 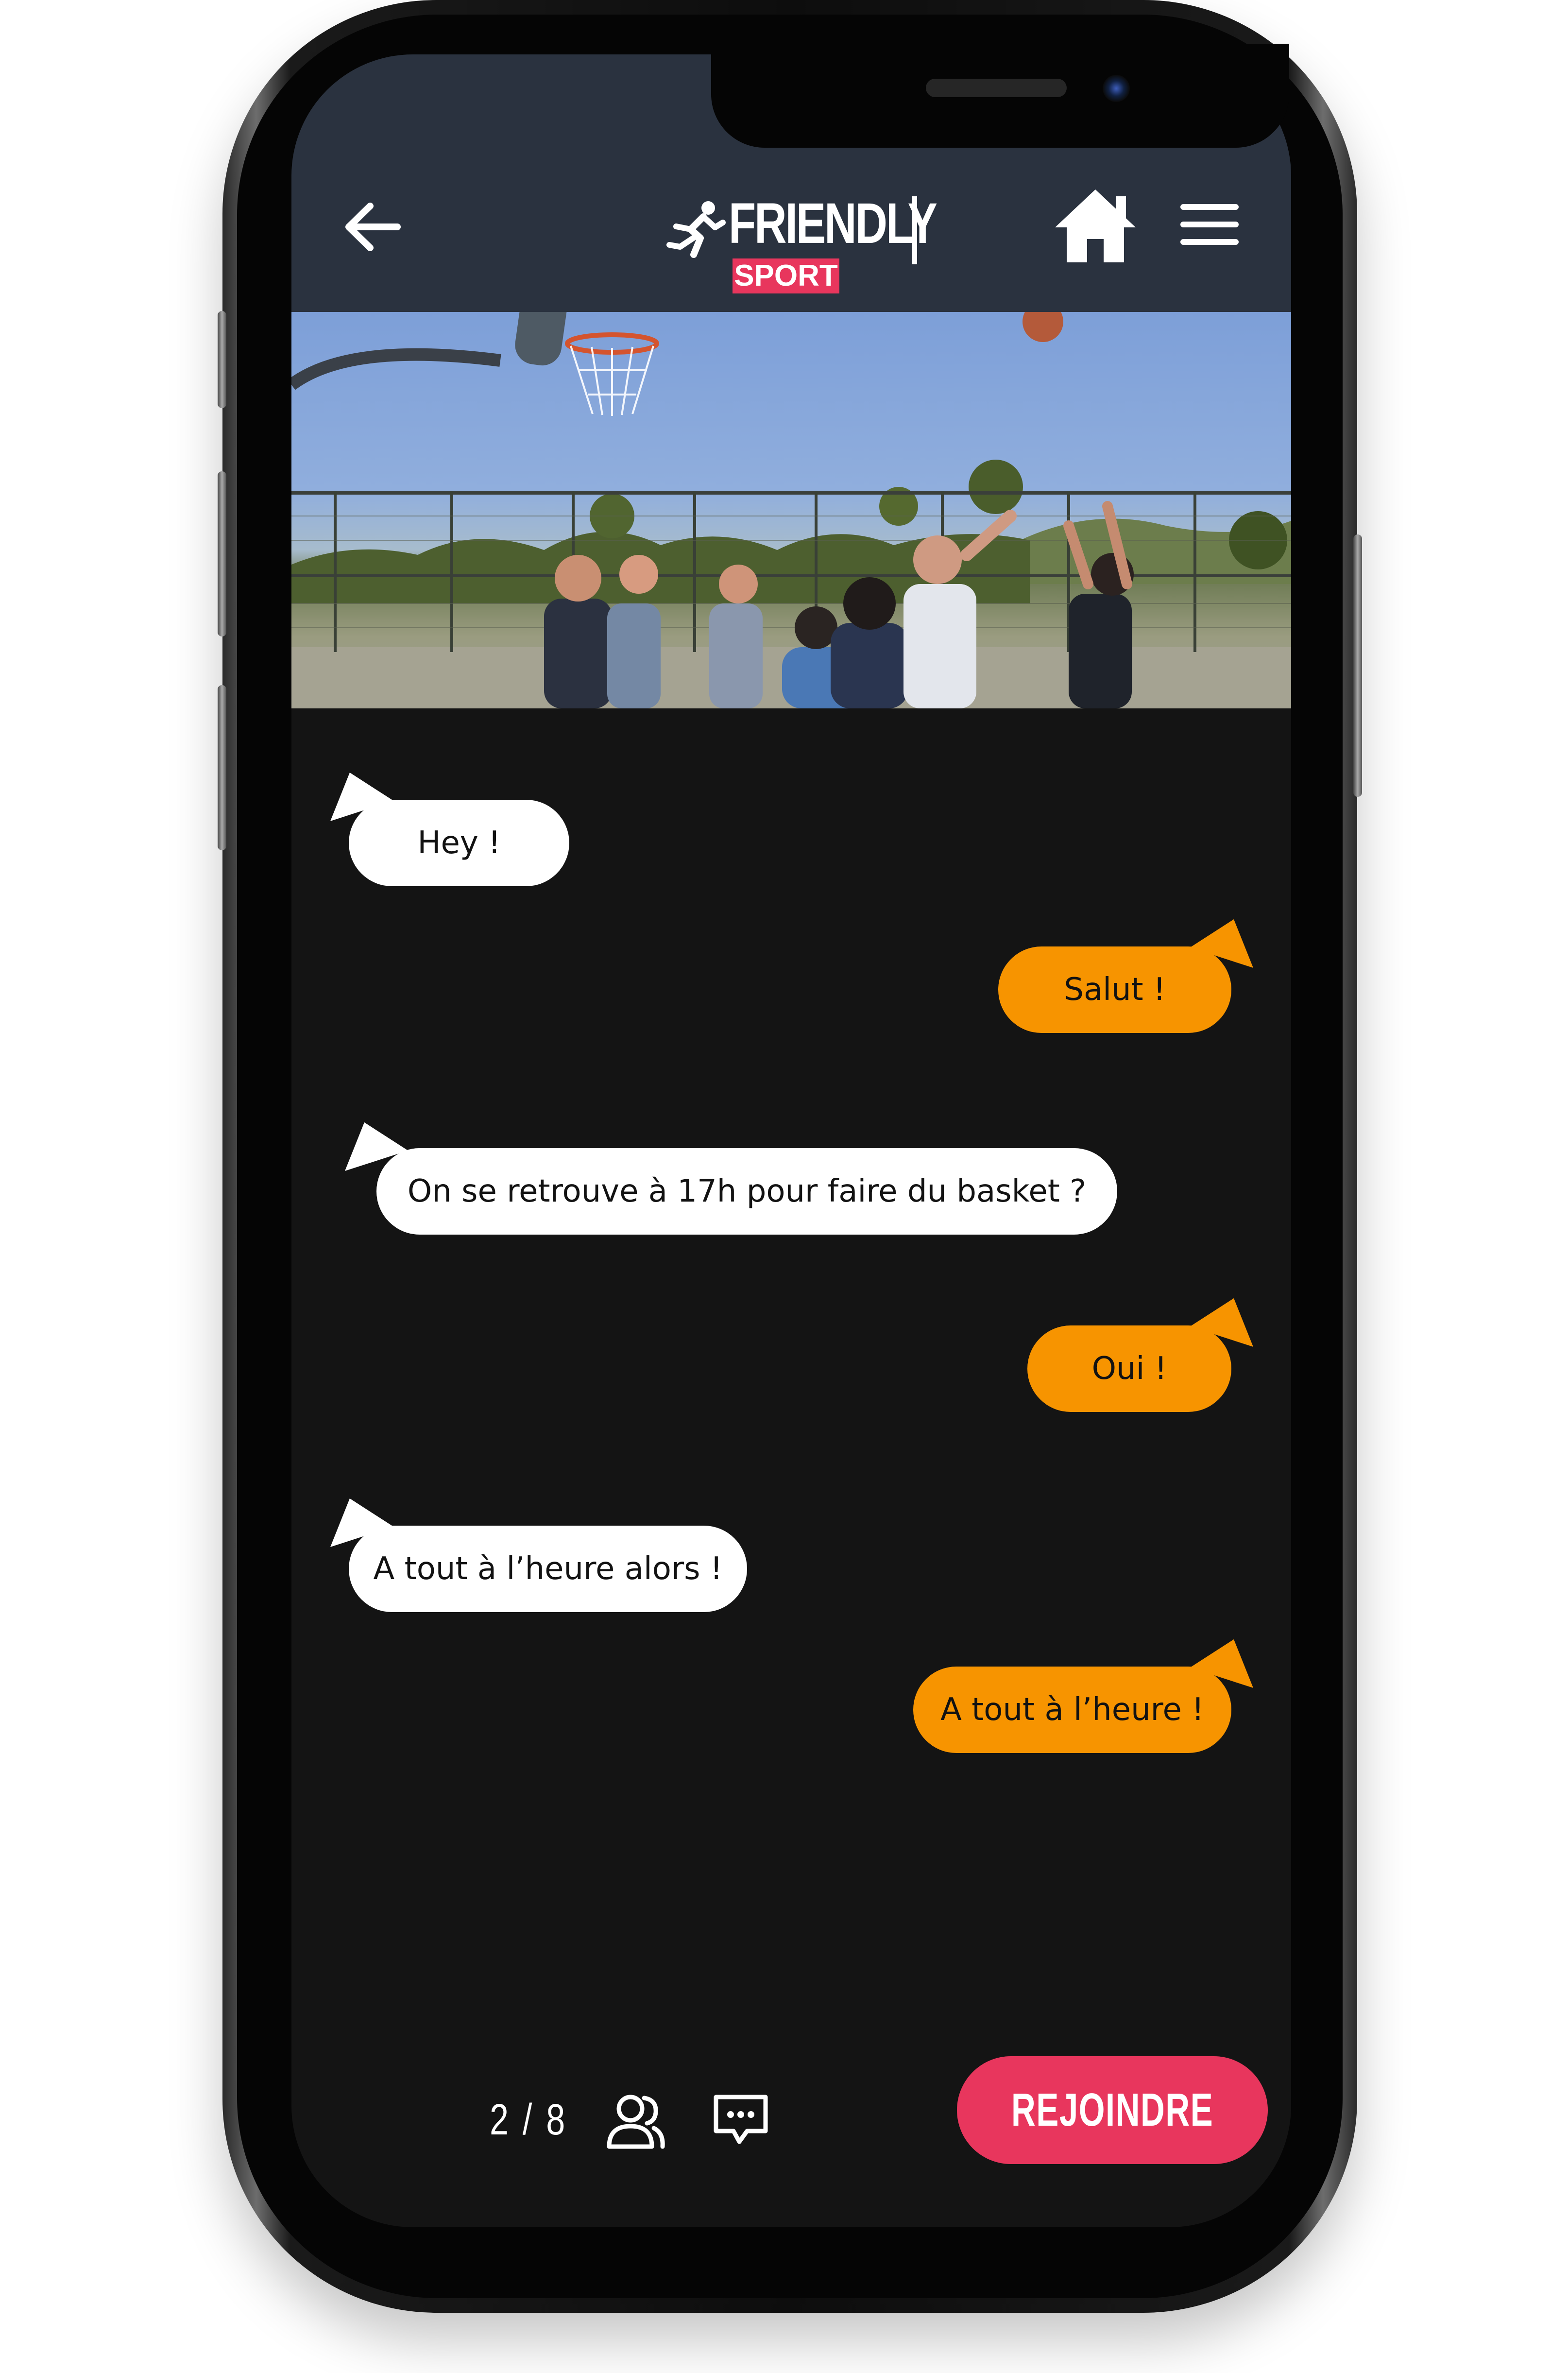 What do you see at coordinates (1129, 1368) in the screenshot?
I see `message-text: Oui !` at bounding box center [1129, 1368].